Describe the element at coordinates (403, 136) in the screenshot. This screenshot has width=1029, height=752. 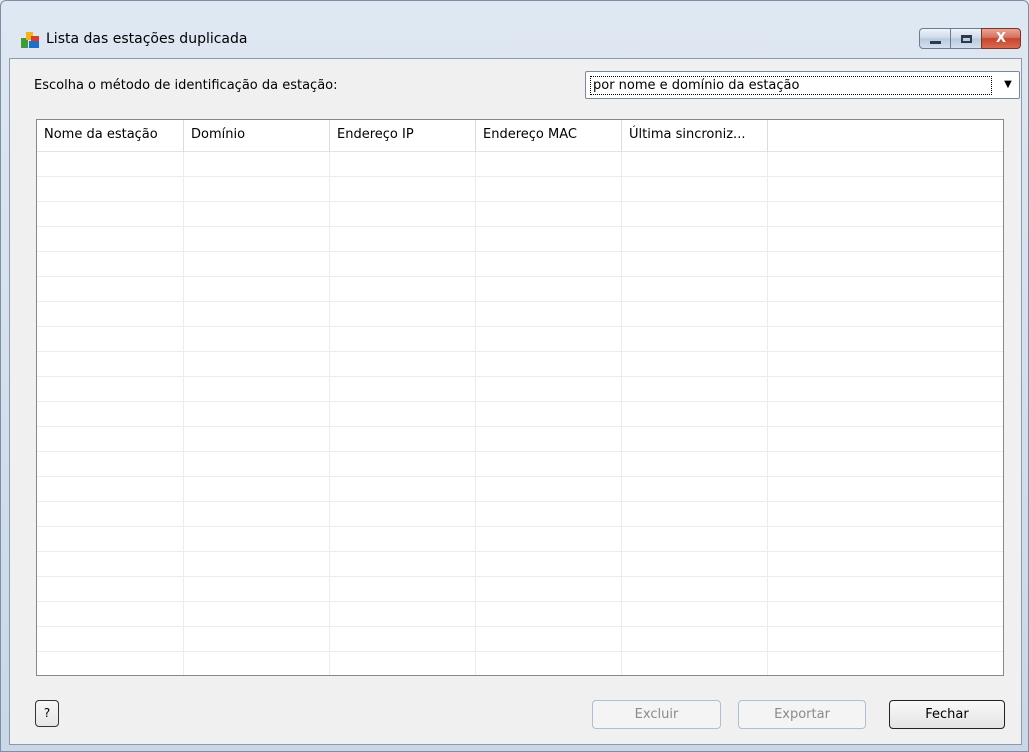
I see `column-header-ip-address: Endereço IP` at that location.